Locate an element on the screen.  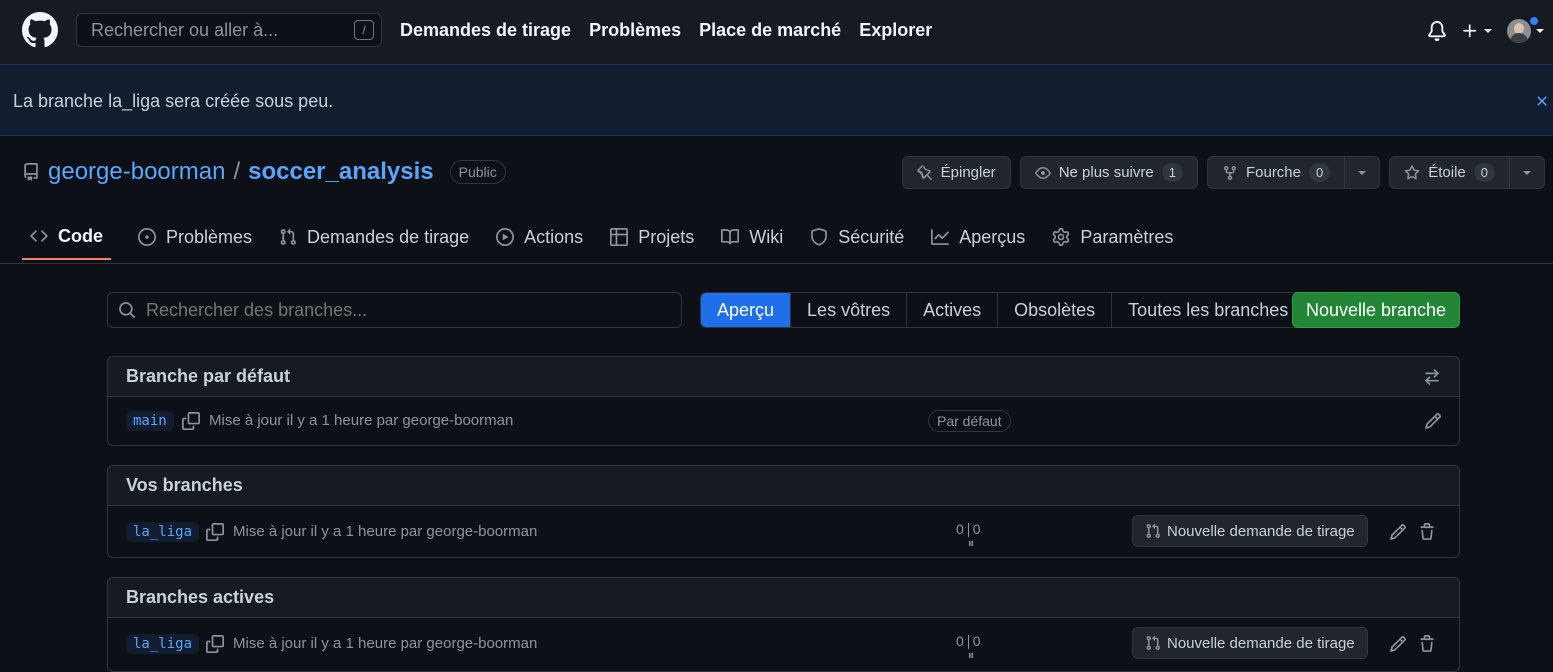
tab-projects-label: Projets is located at coordinates (666, 236).